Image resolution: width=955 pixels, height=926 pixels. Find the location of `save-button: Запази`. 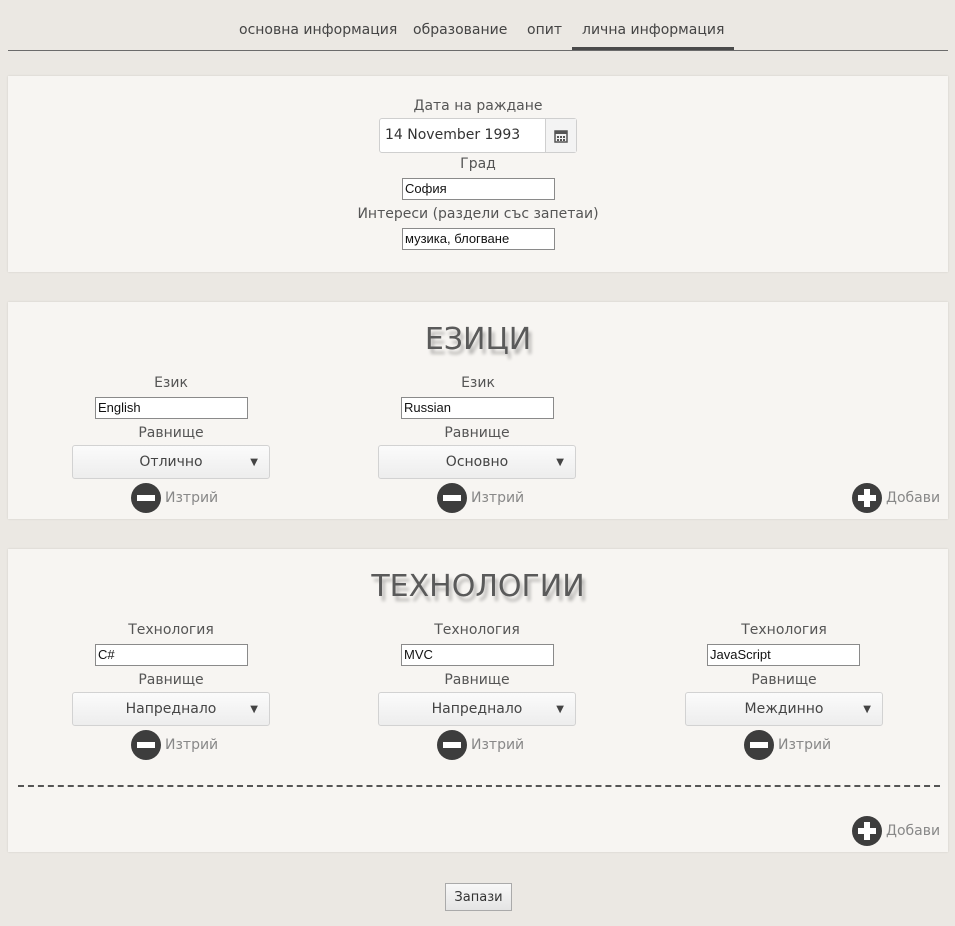

save-button: Запази is located at coordinates (478, 897).